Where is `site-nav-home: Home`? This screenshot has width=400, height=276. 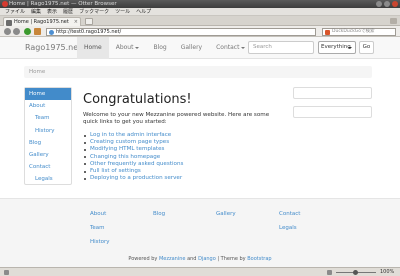 site-nav-home: Home is located at coordinates (93, 48).